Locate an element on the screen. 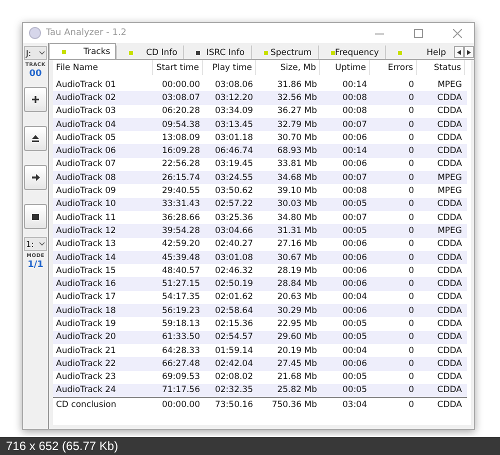  table-cell-text: 03:01.18 is located at coordinates (234, 137).